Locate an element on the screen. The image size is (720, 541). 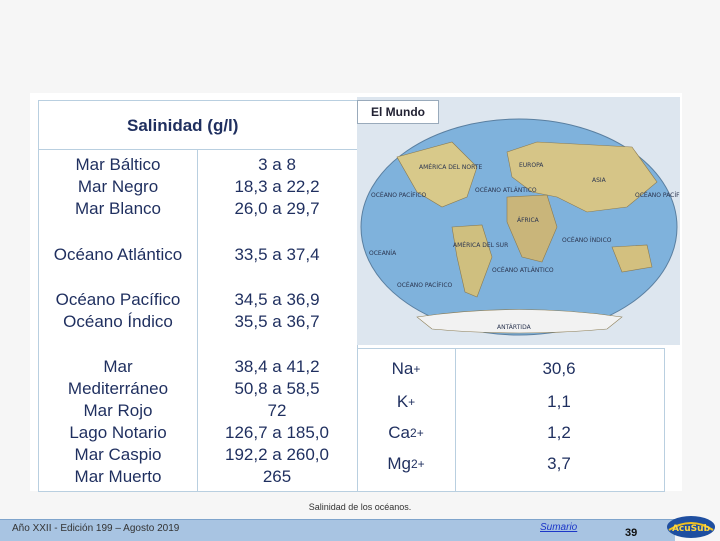
table-title: Salinidad (g/l) is located at coordinates (183, 125).